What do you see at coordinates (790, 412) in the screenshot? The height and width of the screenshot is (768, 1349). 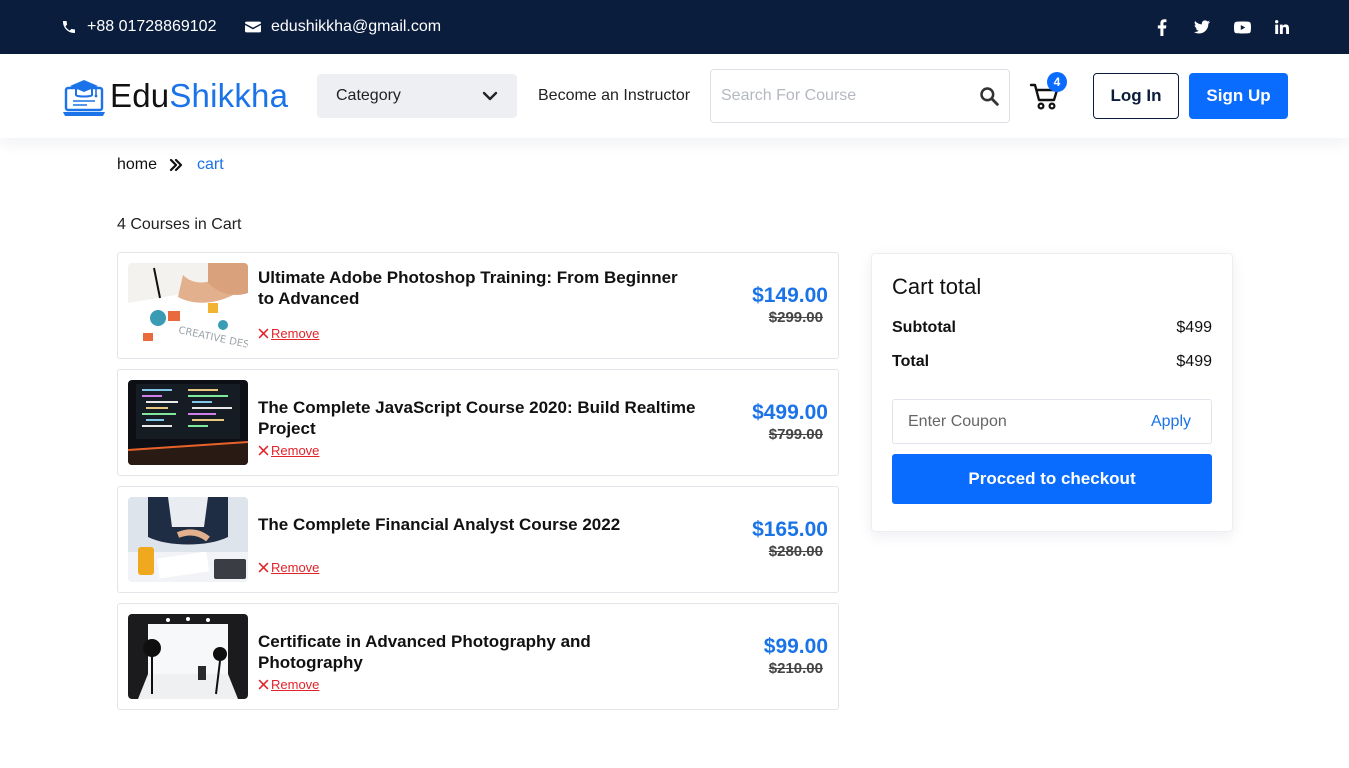 I see `current-price: $499.00` at bounding box center [790, 412].